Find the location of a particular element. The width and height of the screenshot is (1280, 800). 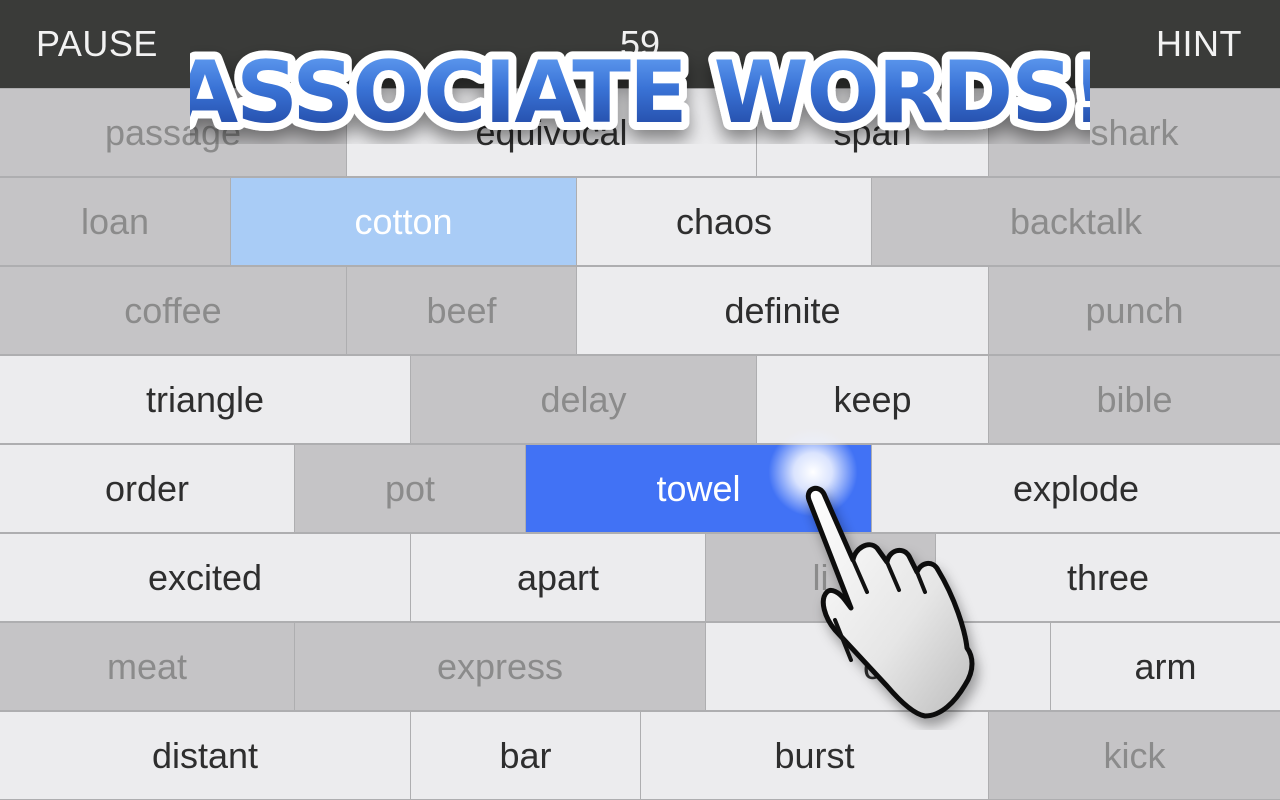

word-label: cotton is located at coordinates (403, 221).